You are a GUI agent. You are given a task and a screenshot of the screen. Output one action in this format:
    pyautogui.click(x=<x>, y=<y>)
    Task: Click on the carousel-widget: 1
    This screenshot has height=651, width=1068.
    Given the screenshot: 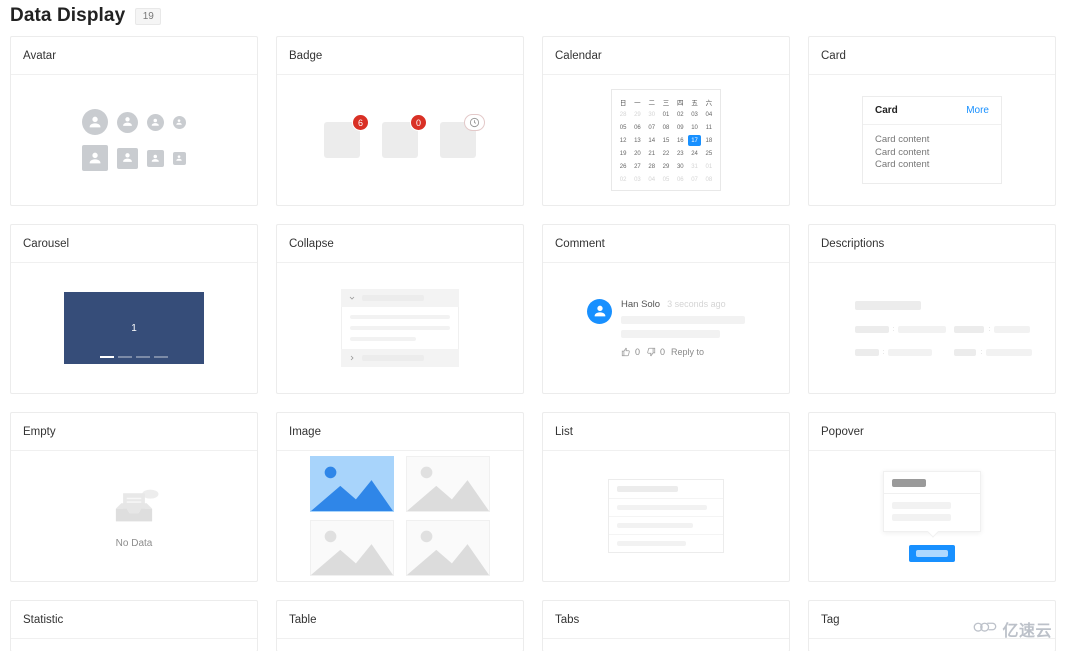 What is the action you would take?
    pyautogui.click(x=134, y=328)
    